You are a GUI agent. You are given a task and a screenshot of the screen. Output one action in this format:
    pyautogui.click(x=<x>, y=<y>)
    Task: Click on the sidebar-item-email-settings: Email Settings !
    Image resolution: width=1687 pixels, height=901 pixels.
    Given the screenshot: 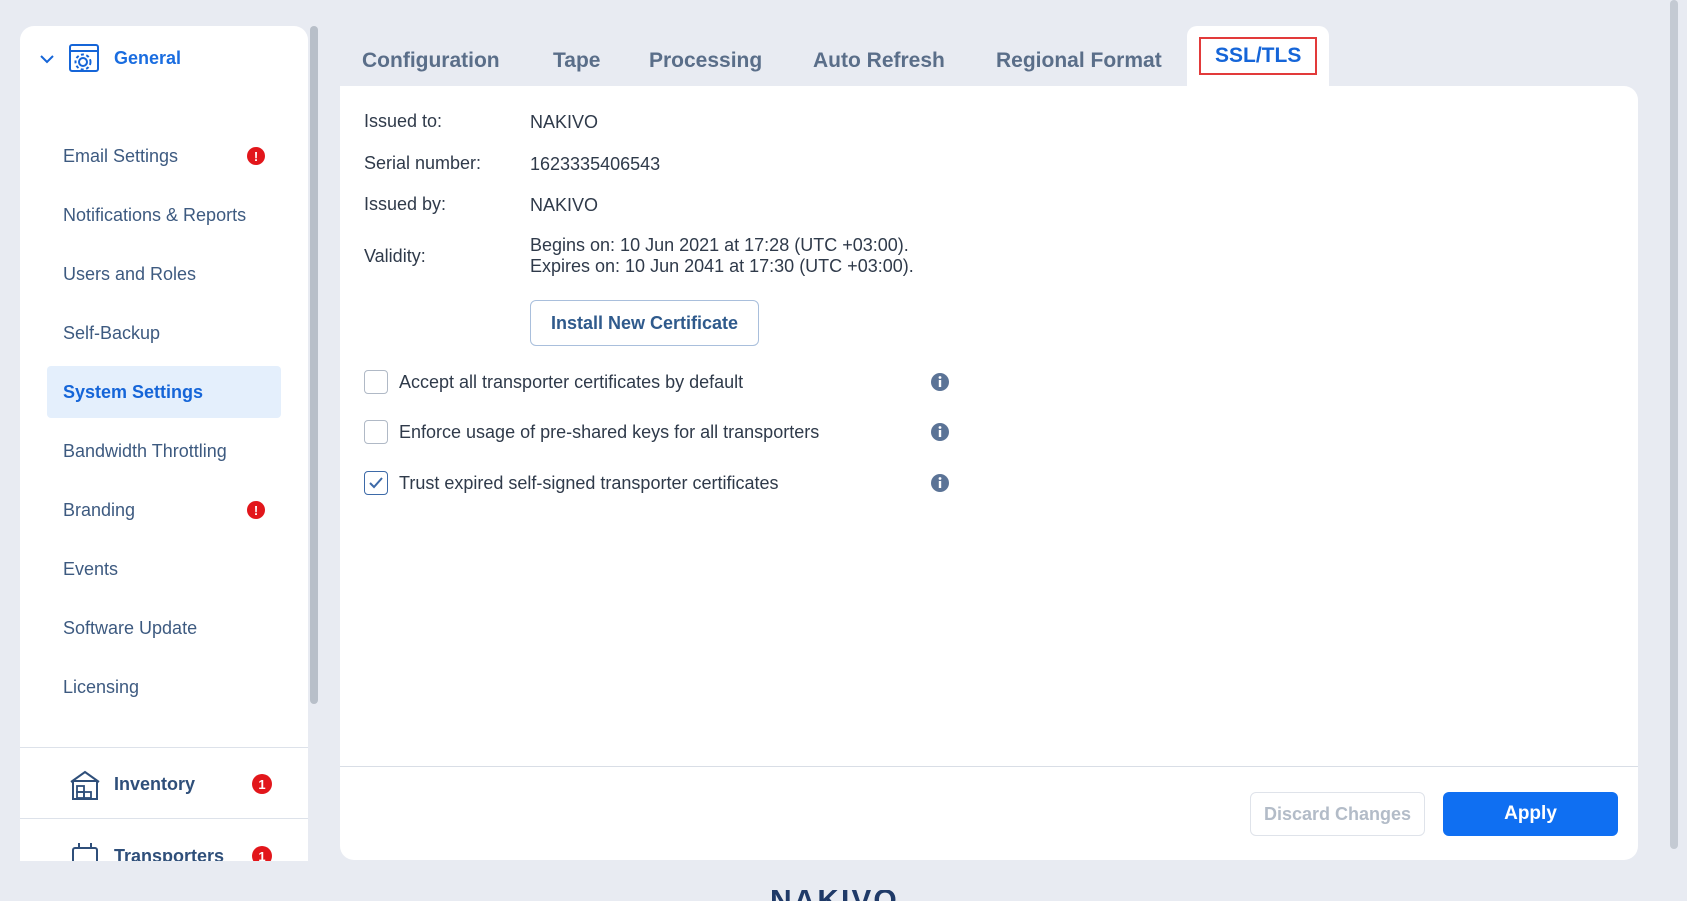 What is the action you would take?
    pyautogui.click(x=164, y=156)
    